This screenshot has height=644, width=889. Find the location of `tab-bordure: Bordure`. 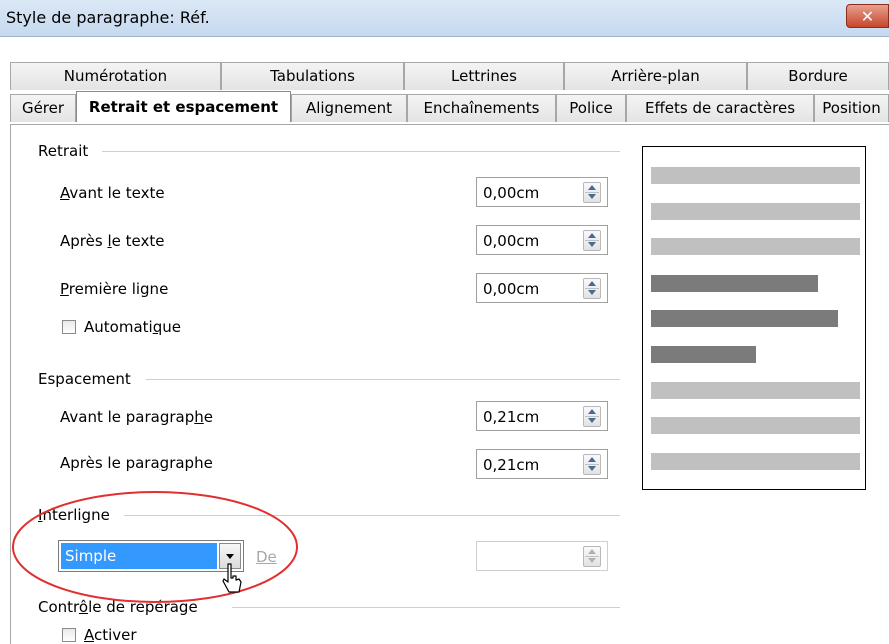

tab-bordure: Bordure is located at coordinates (818, 76).